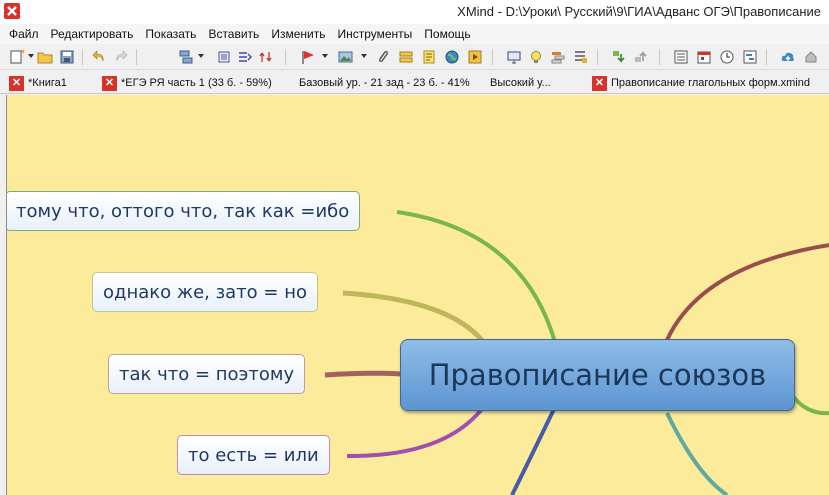 The width and height of the screenshot is (829, 495). I want to click on undo-icon, so click(99, 57).